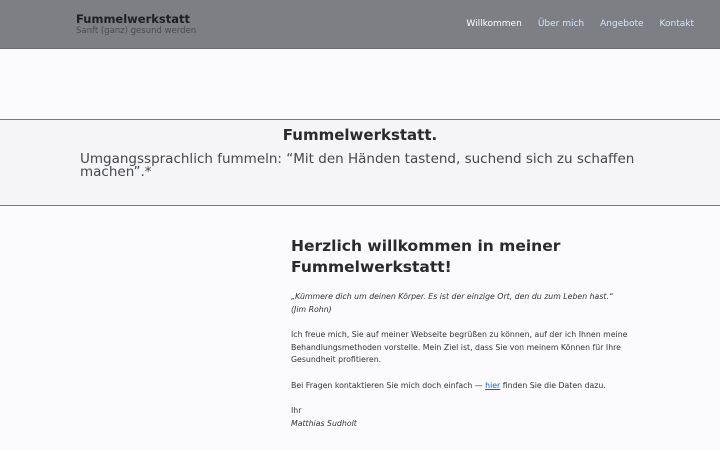 Image resolution: width=720 pixels, height=450 pixels. What do you see at coordinates (324, 423) in the screenshot?
I see `signature-name: Matthias Sudholt` at bounding box center [324, 423].